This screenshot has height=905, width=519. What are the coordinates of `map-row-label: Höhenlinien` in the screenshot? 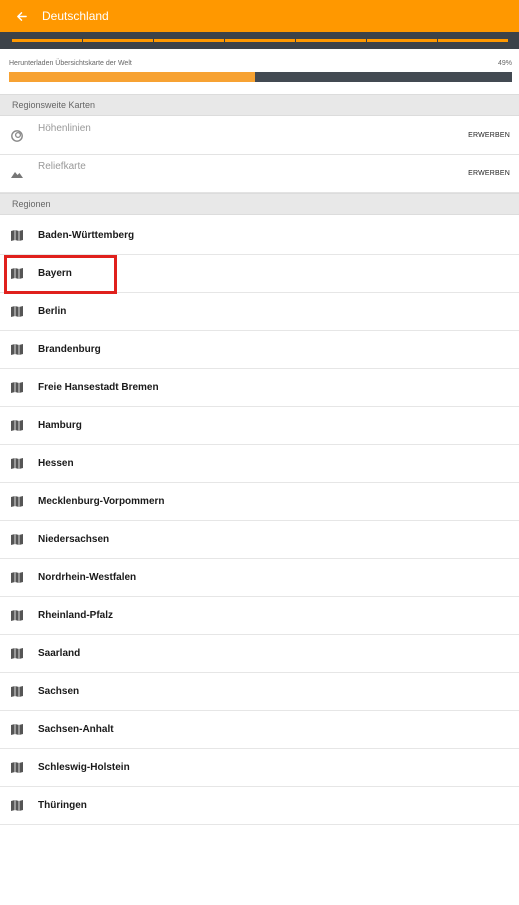 It's located at (64, 128).